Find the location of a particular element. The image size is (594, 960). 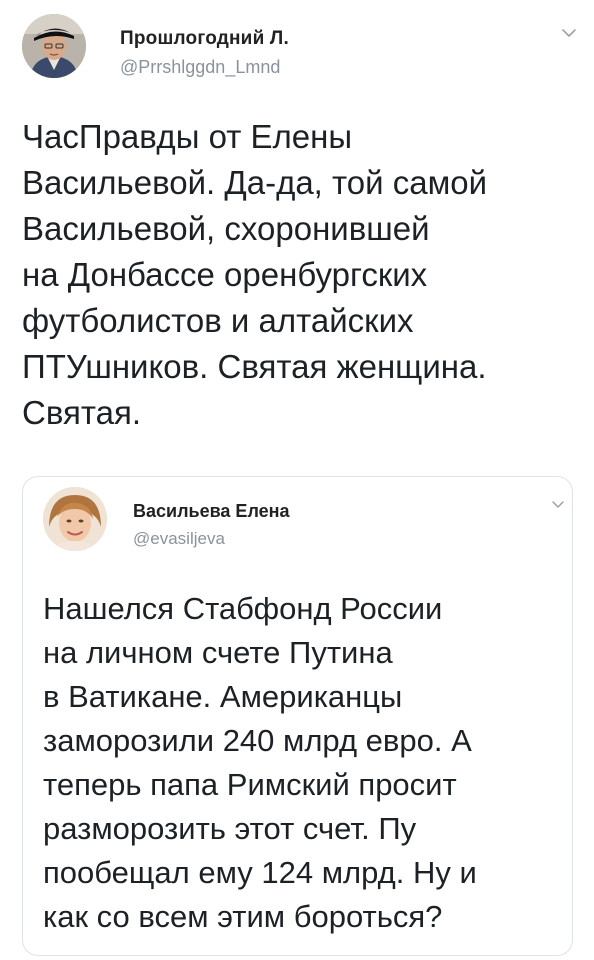

author-avatar is located at coordinates (54, 46).